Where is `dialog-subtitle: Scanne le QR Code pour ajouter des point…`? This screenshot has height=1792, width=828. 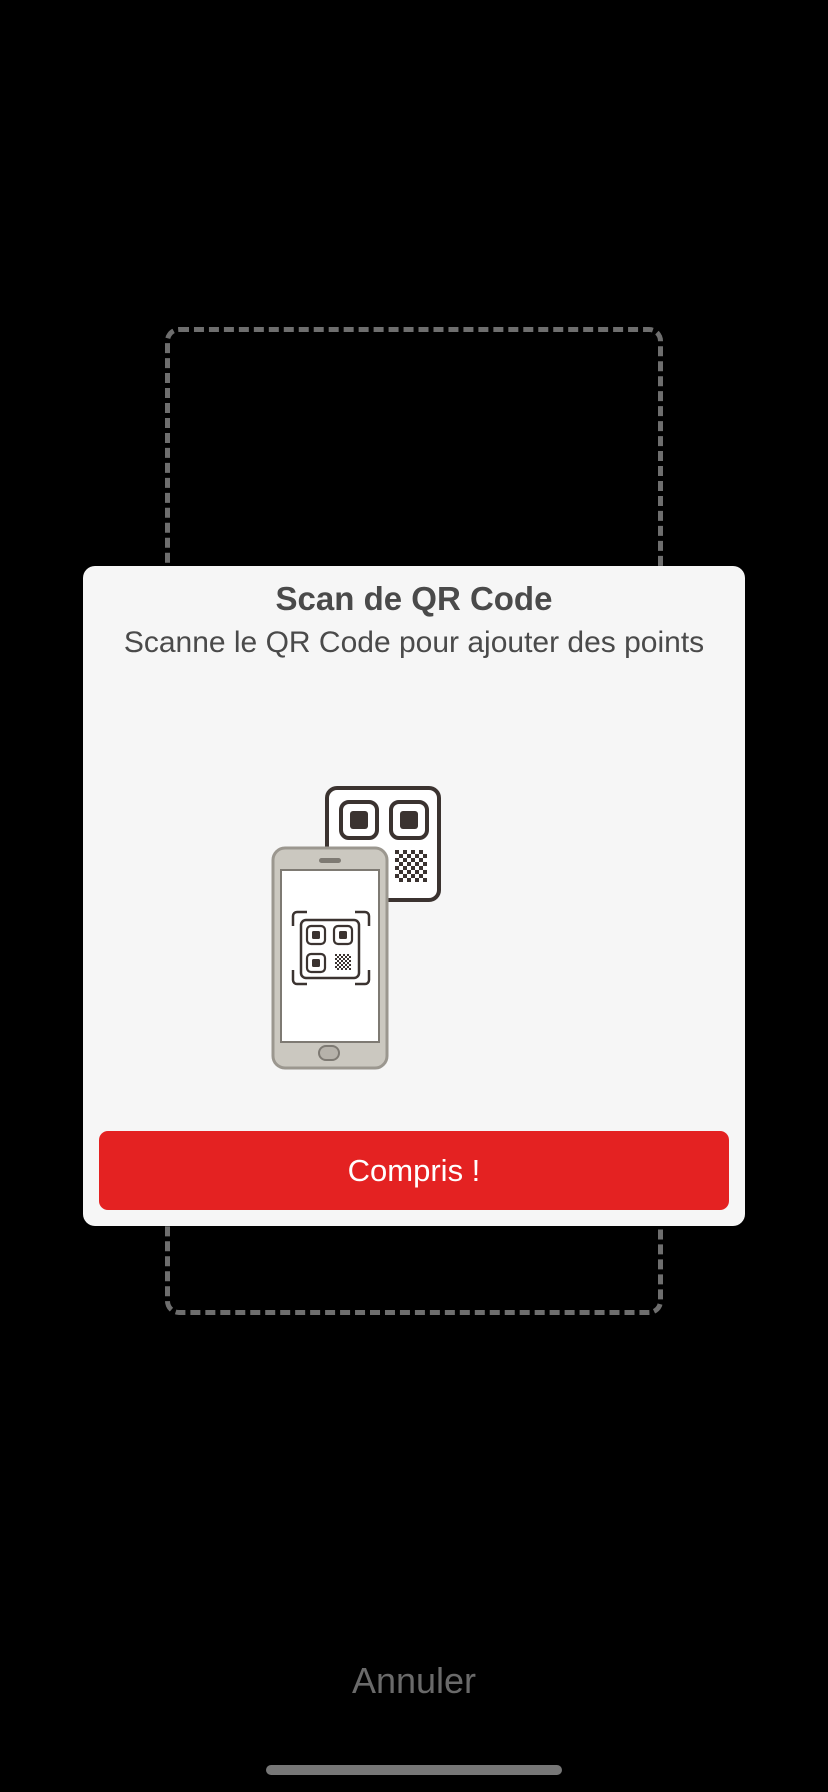
dialog-subtitle: Scanne le QR Code pour ajouter des point… is located at coordinates (414, 642).